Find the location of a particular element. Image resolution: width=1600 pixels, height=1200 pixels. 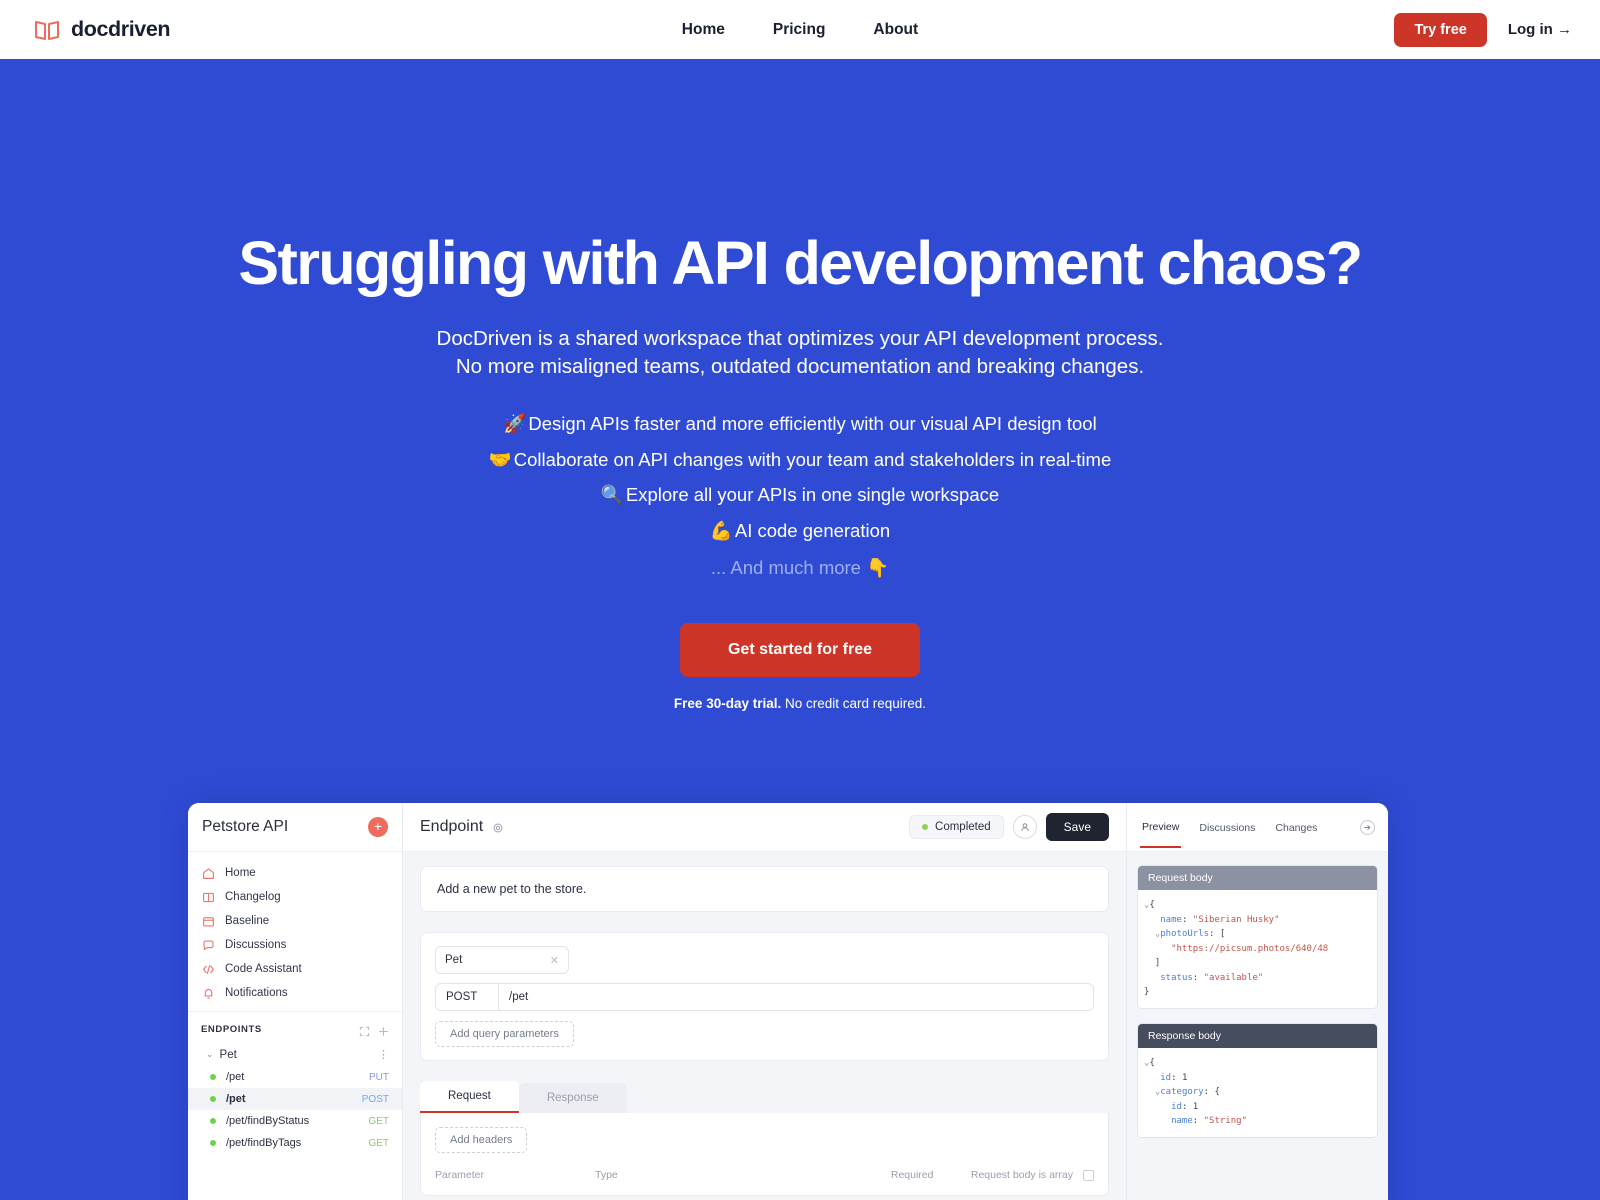

arrow-right-circle-icon is located at coordinates (1367, 827).